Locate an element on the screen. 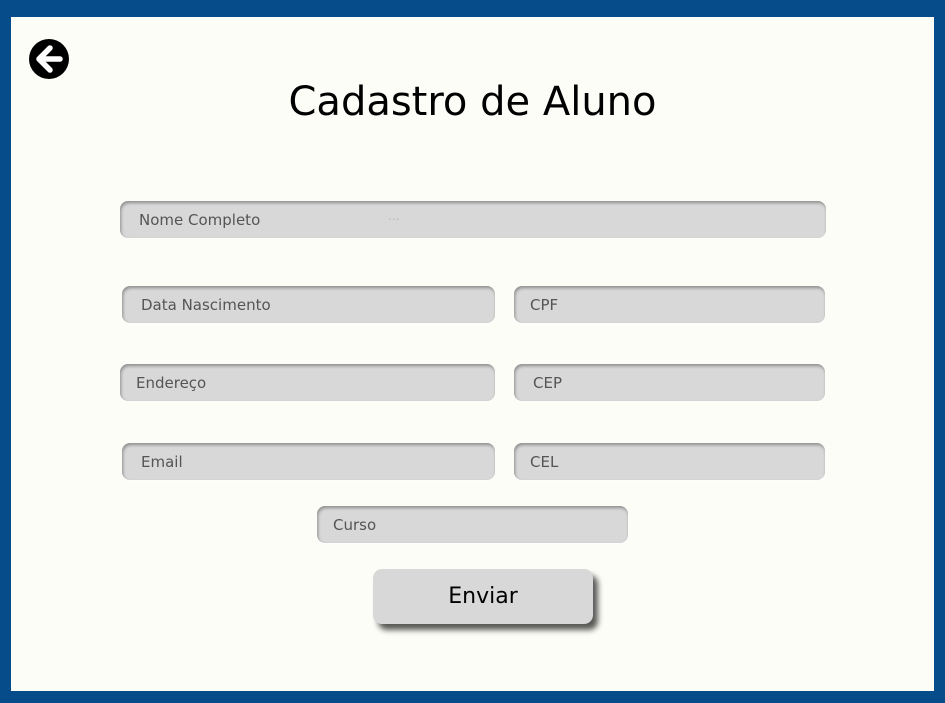  endereco-input is located at coordinates (307, 382).